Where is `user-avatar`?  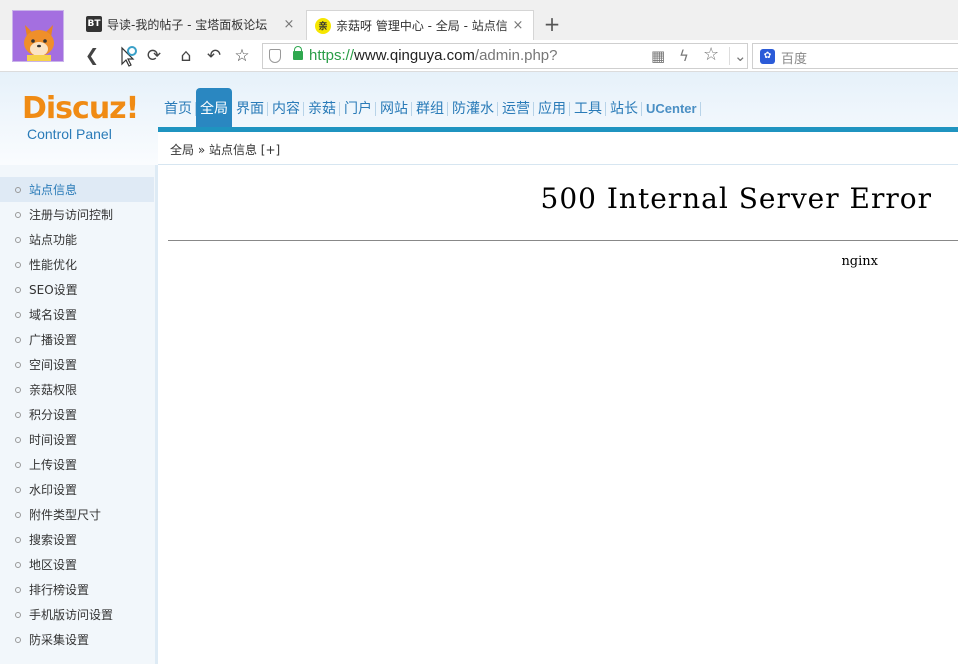
user-avatar is located at coordinates (38, 36).